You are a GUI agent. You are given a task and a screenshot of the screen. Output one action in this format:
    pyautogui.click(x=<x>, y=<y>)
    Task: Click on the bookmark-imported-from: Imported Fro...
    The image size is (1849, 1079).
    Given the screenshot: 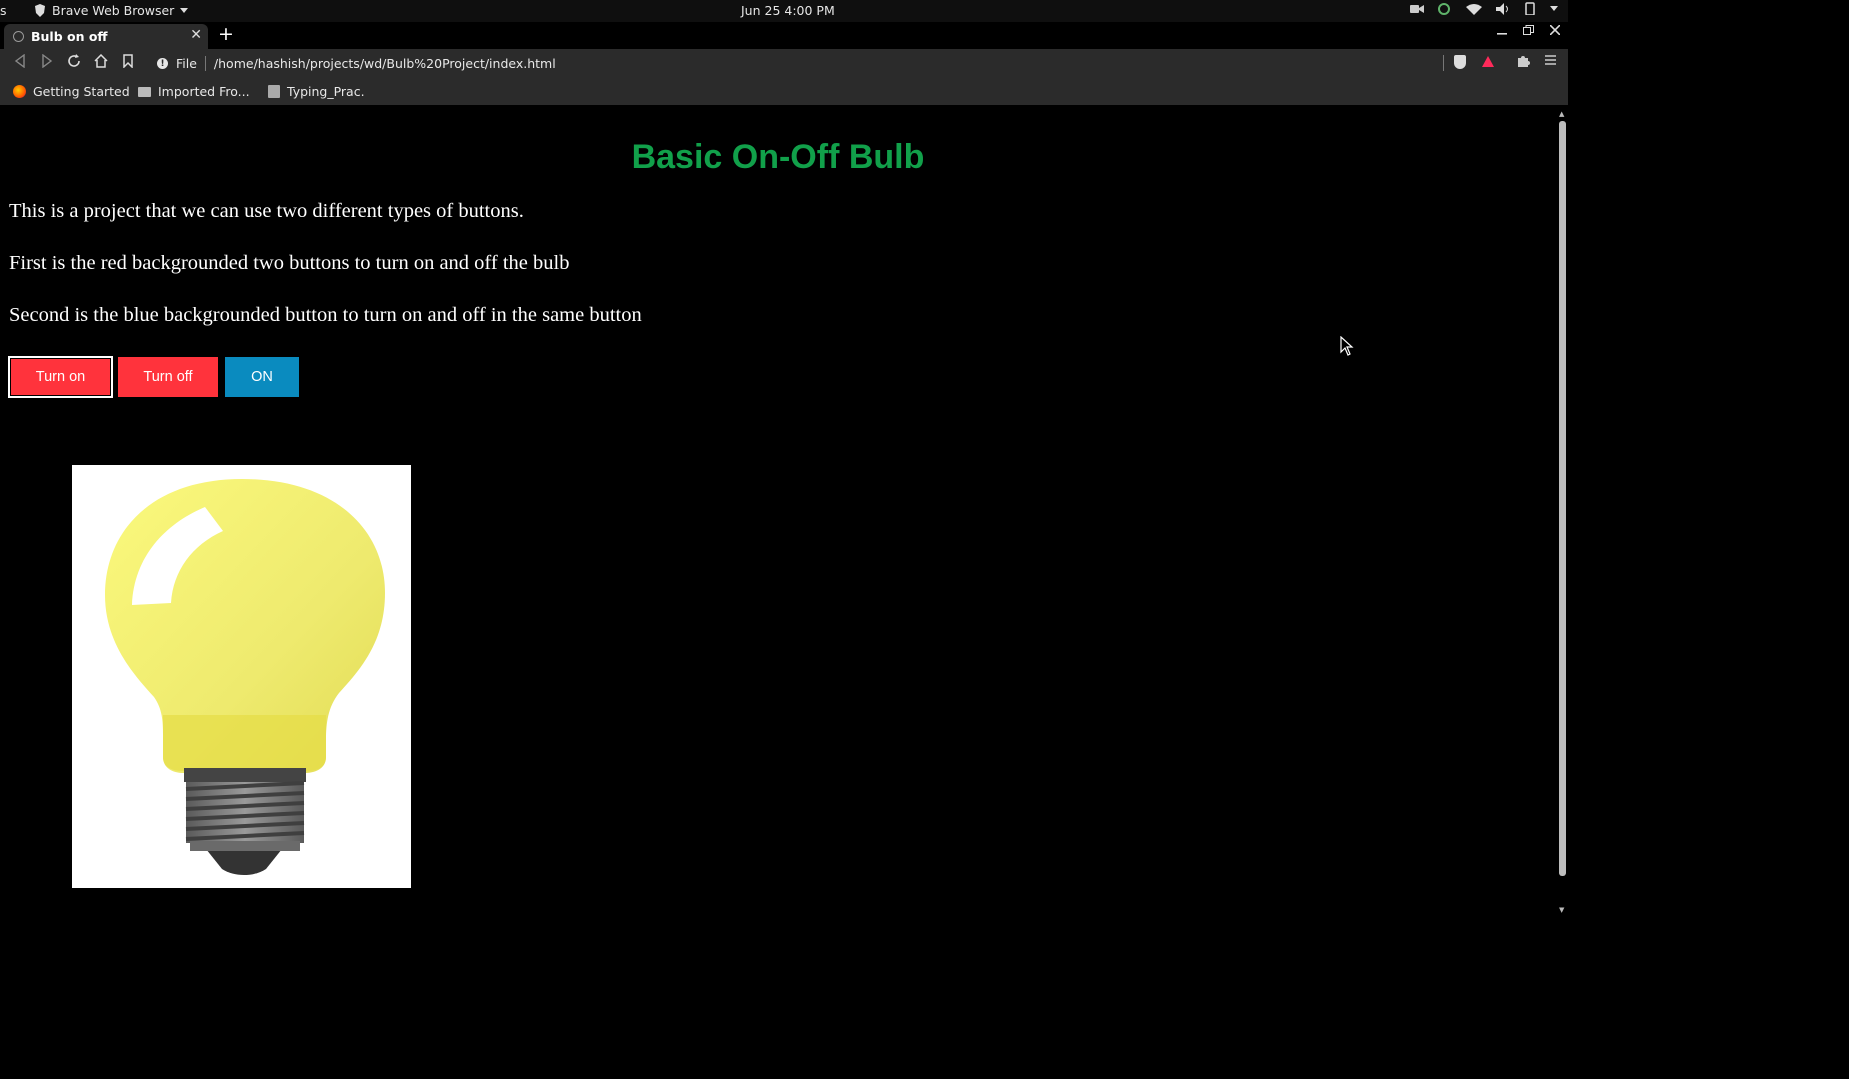 What is the action you would take?
    pyautogui.click(x=194, y=91)
    